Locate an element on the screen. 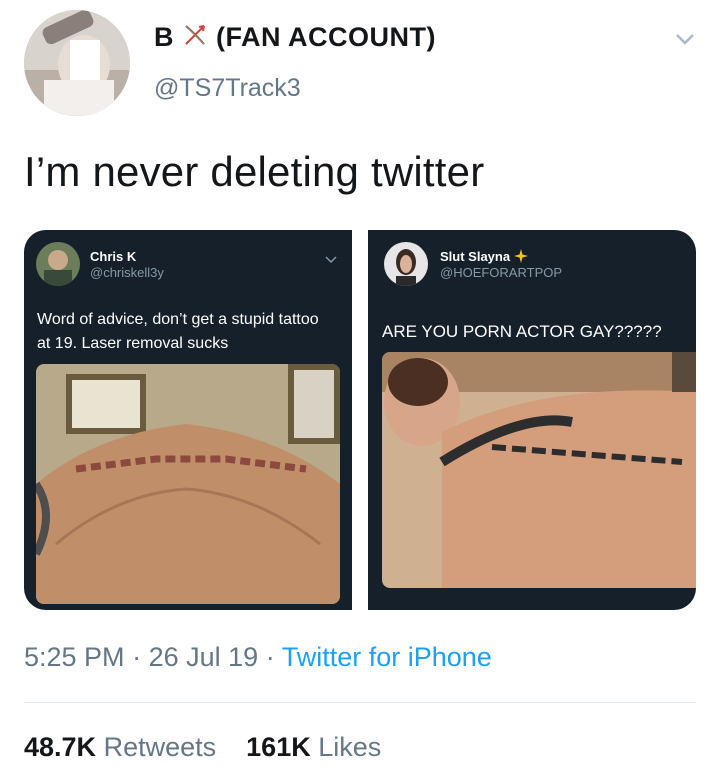  user-handle: @TS7Track3 is located at coordinates (227, 88).